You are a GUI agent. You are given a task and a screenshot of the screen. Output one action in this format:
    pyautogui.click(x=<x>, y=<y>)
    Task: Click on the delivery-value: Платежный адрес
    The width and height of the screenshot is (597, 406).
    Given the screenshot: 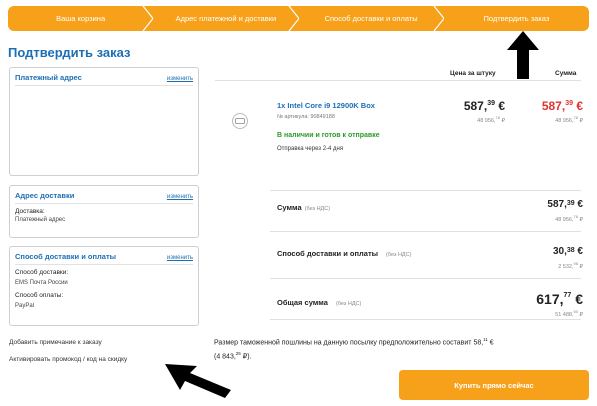 What is the action you would take?
    pyautogui.click(x=40, y=220)
    